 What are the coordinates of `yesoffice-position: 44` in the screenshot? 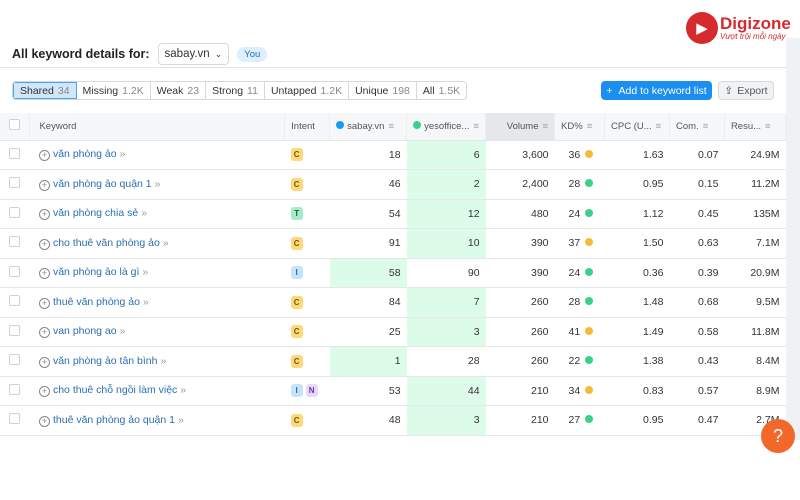 It's located at (446, 391).